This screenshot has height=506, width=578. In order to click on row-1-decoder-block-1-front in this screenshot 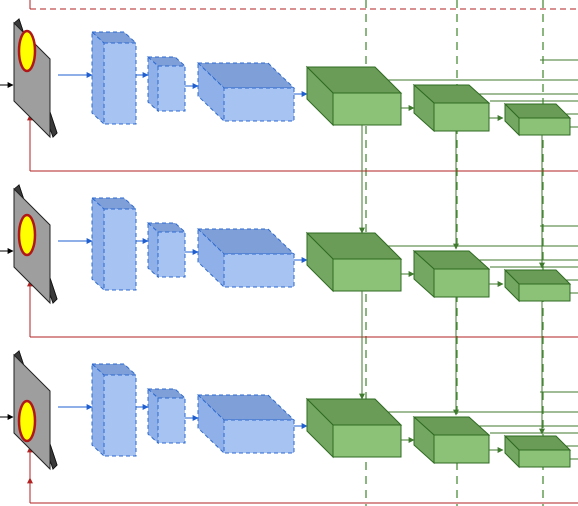, I will do `click(367, 109)`.